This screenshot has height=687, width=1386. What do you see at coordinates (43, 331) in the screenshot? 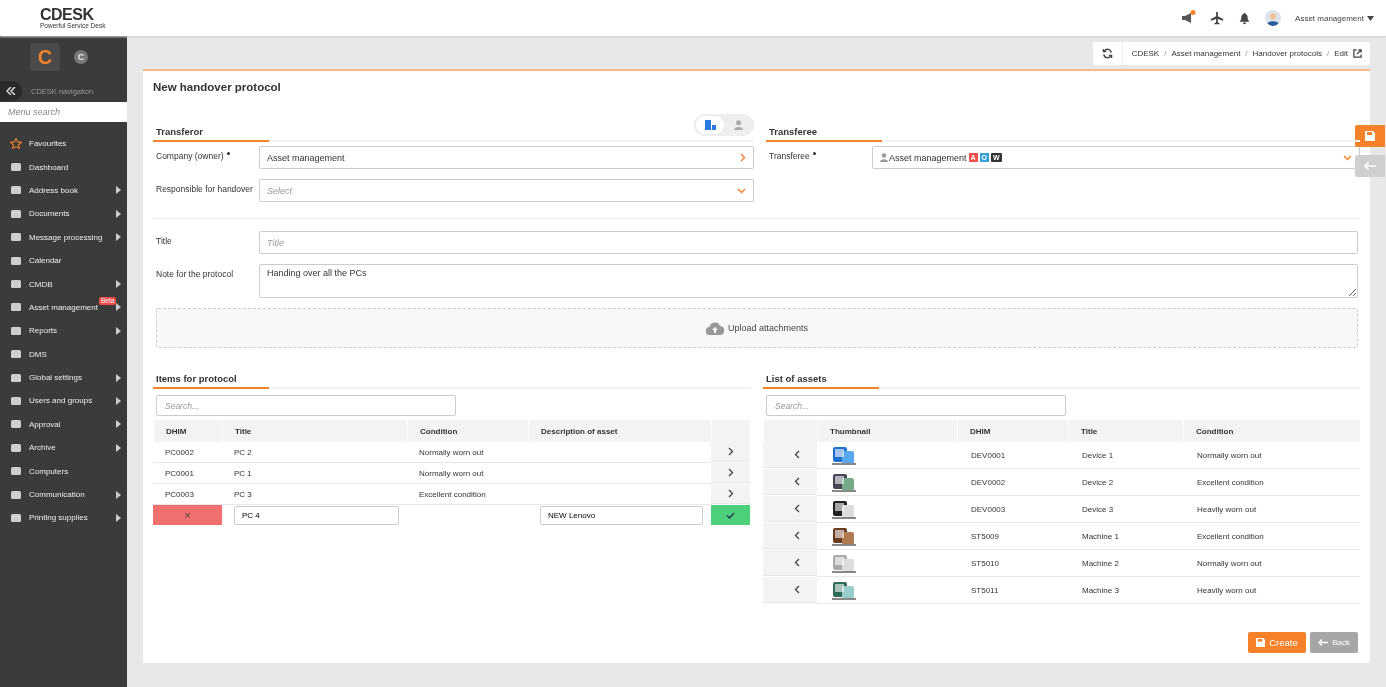
I see `nav-item: Reports` at bounding box center [43, 331].